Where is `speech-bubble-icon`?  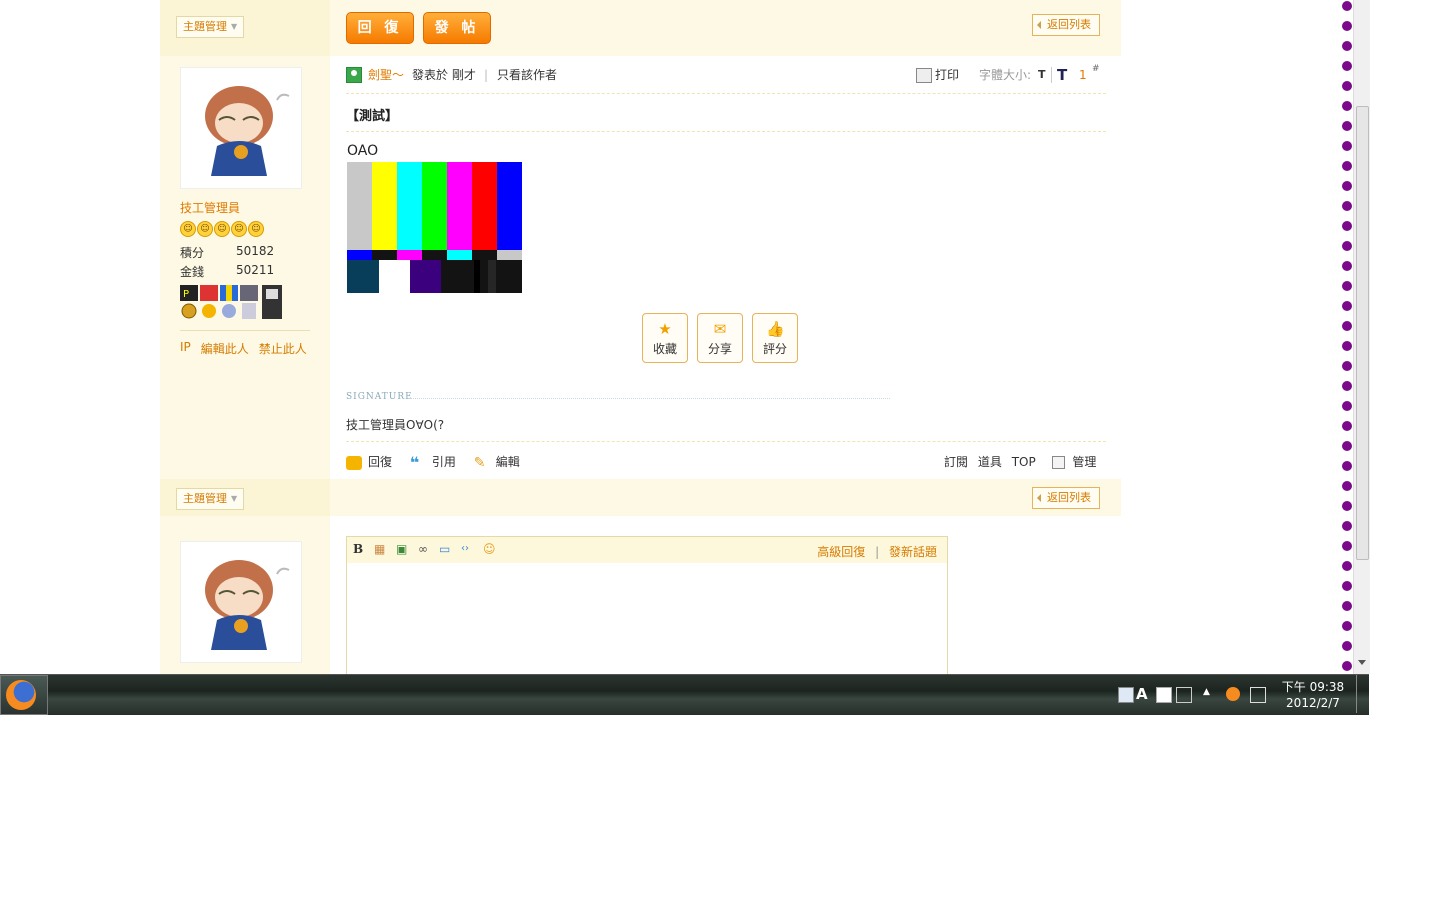 speech-bubble-icon is located at coordinates (354, 462).